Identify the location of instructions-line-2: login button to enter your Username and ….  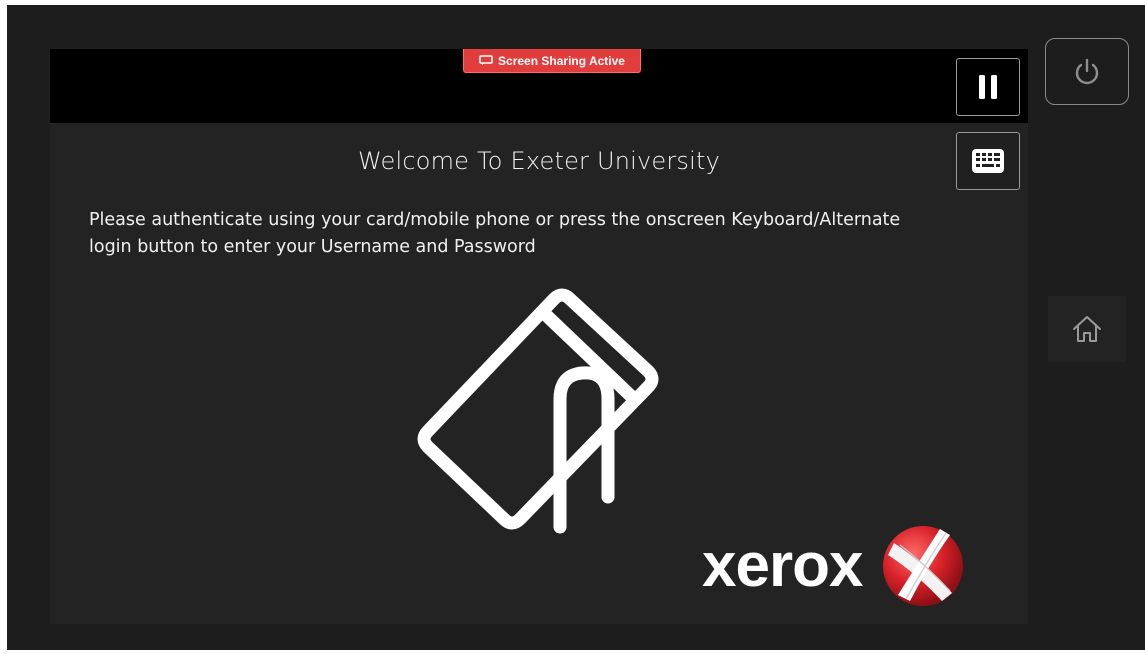
(312, 247).